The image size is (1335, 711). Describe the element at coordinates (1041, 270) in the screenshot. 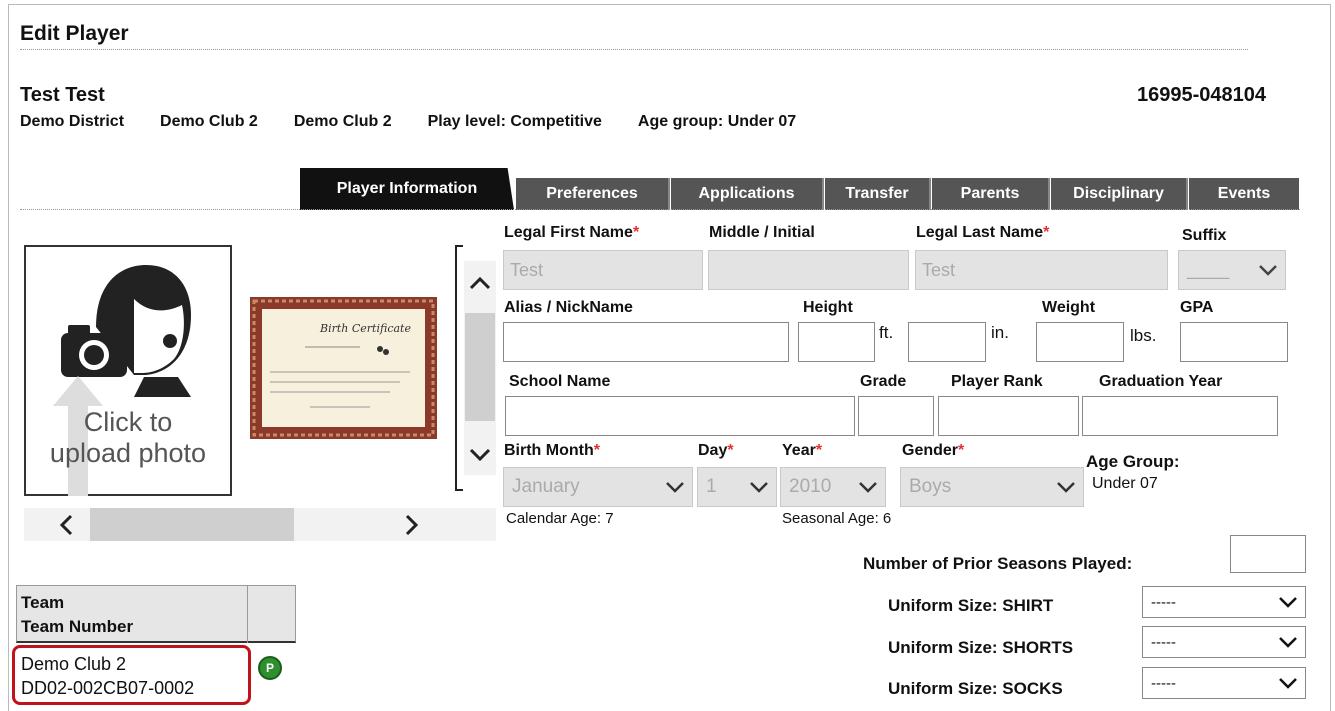

I see `legal-last-name-input` at that location.